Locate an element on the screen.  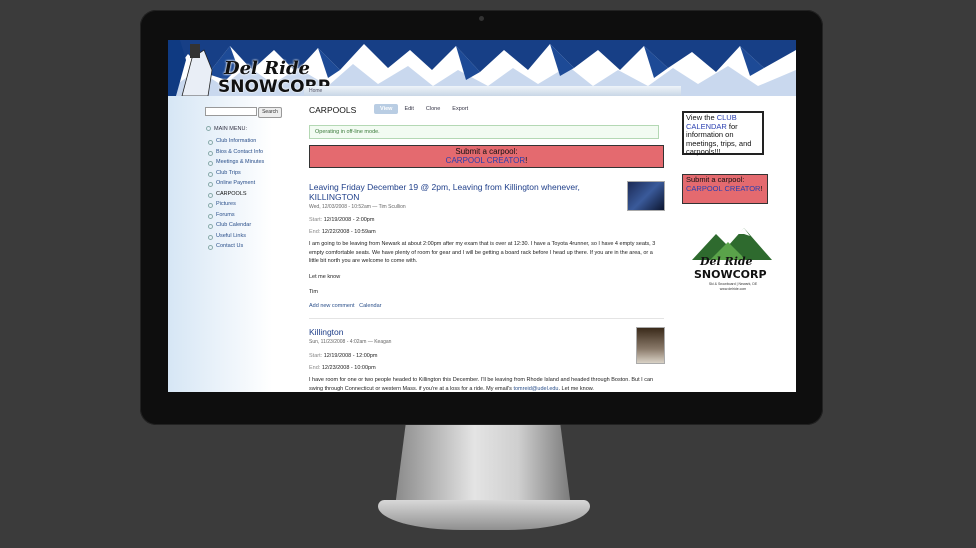
post-start: Start: 12/19/2008 - 2:00pm is located at coordinates (341, 220).